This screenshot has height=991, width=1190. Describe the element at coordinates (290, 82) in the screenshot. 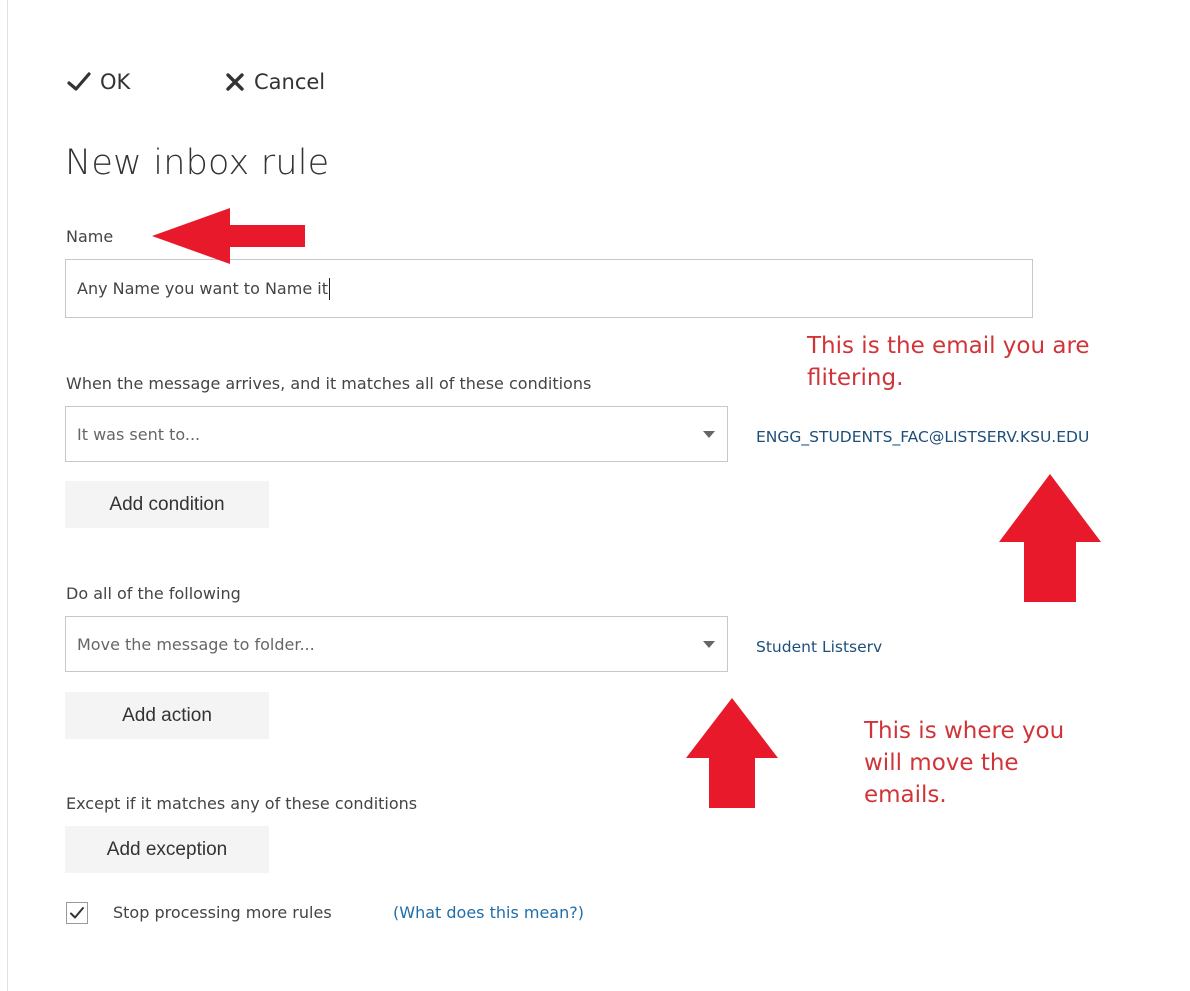

I see `cancel-label: Cancel` at that location.